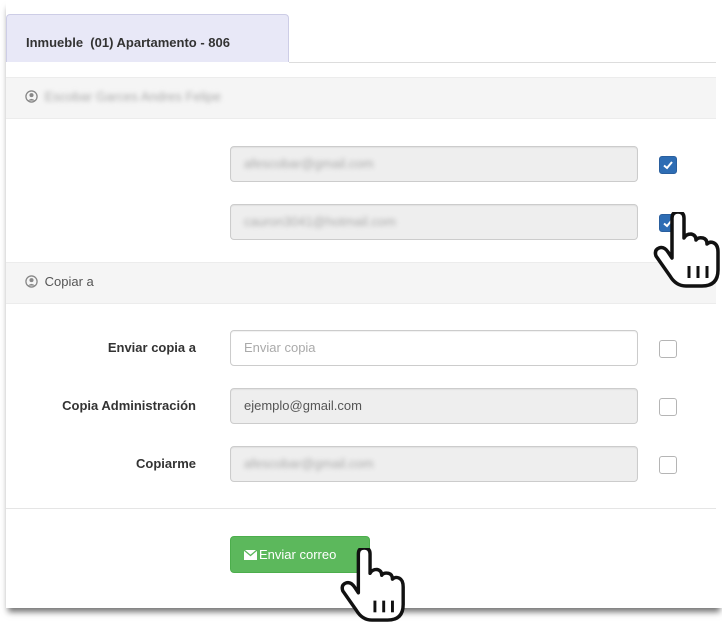  I want to click on enviar-copia-label: Enviar copia a, so click(151, 347).